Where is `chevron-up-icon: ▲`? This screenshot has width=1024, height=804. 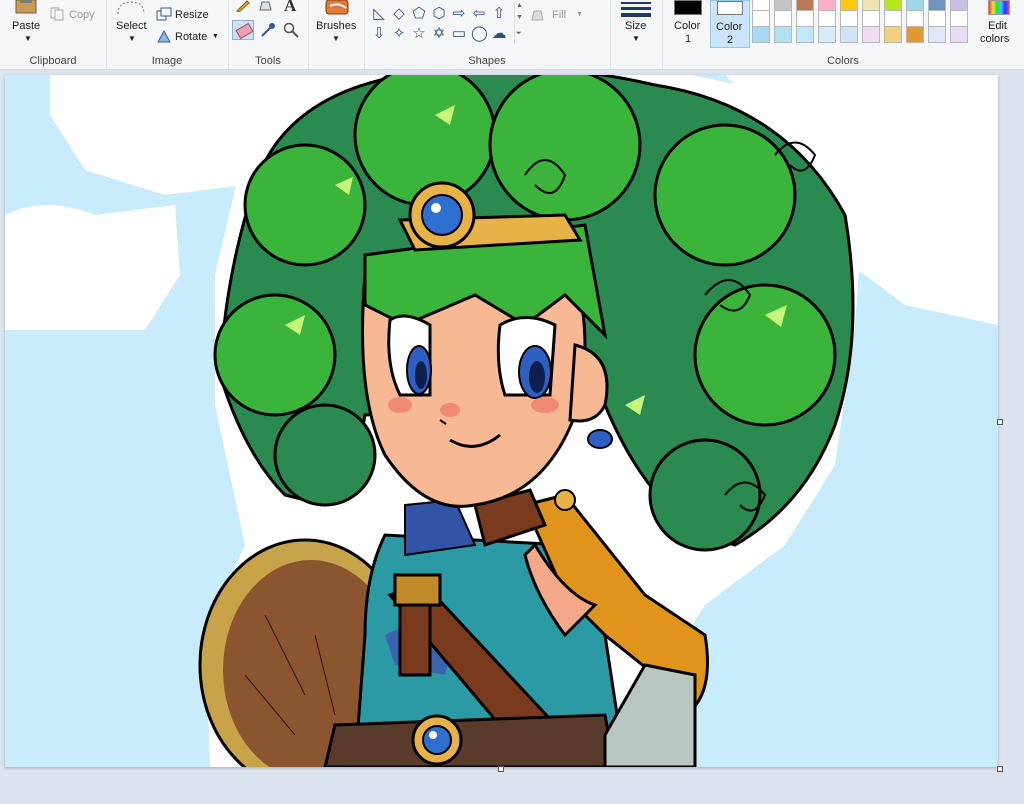
chevron-up-icon: ▲ is located at coordinates (519, 5).